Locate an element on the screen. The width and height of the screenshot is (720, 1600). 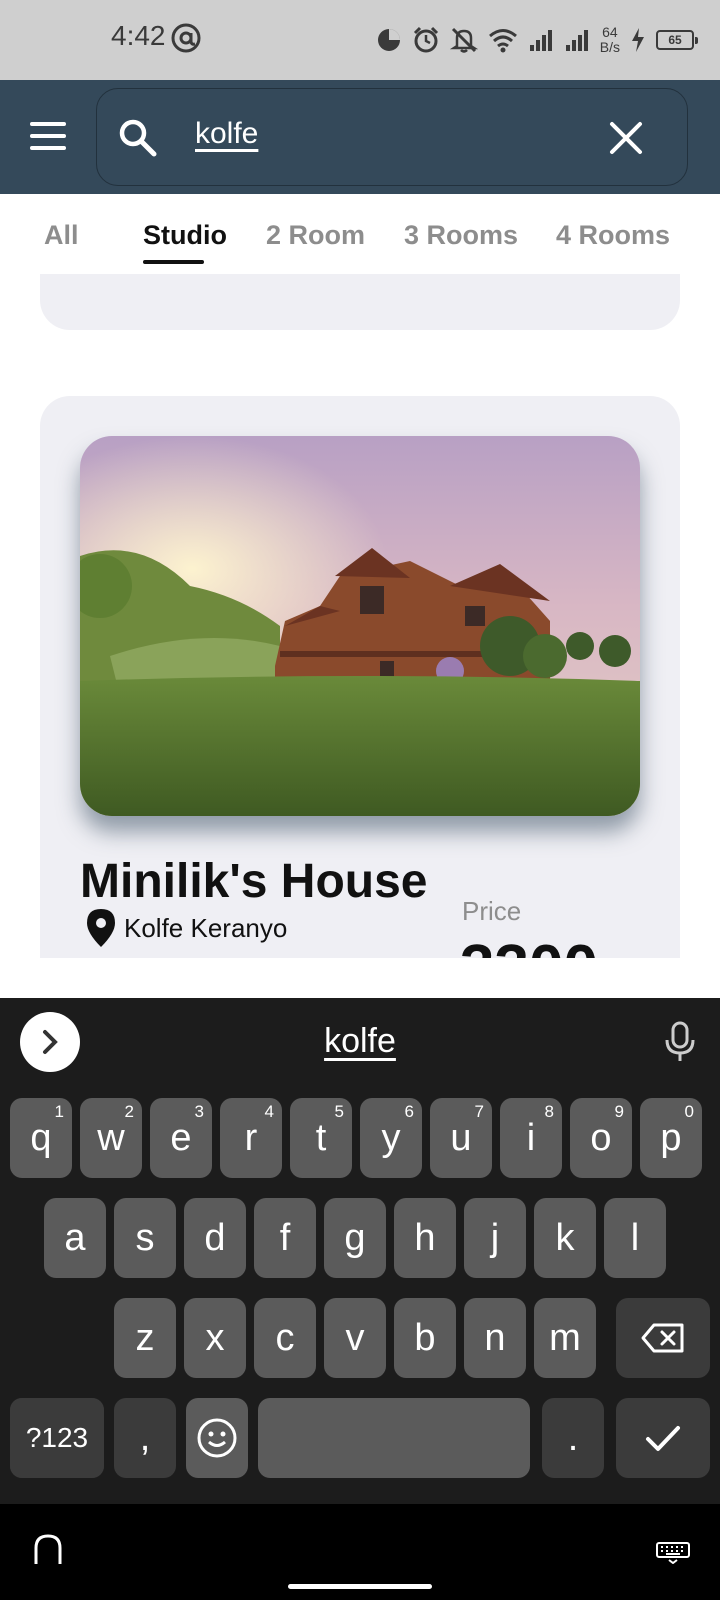
key-i: i8 is located at coordinates (531, 1138).